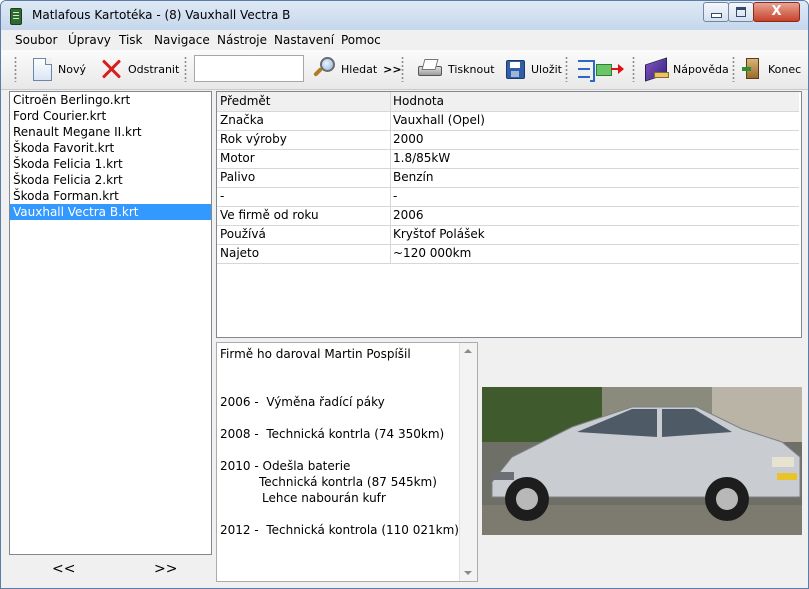  I want to click on sync-button, so click(599, 69).